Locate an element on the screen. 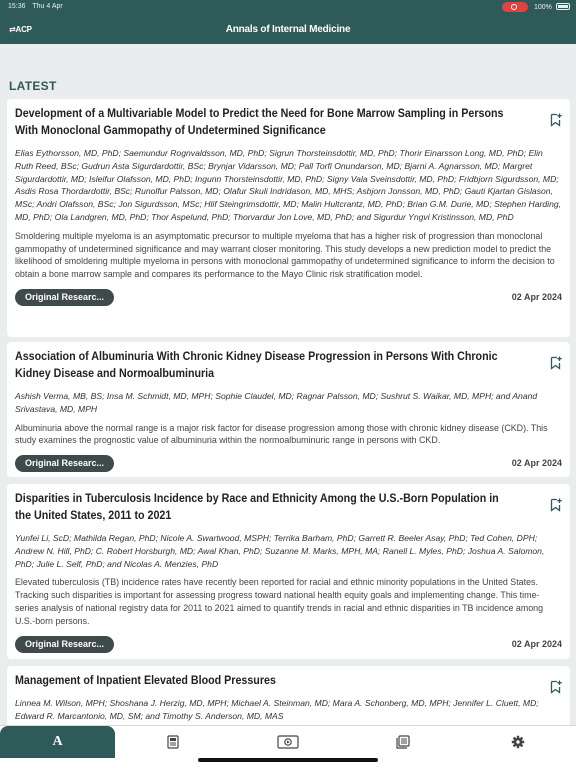 The width and height of the screenshot is (576, 768). home-indicator is located at coordinates (288, 760).